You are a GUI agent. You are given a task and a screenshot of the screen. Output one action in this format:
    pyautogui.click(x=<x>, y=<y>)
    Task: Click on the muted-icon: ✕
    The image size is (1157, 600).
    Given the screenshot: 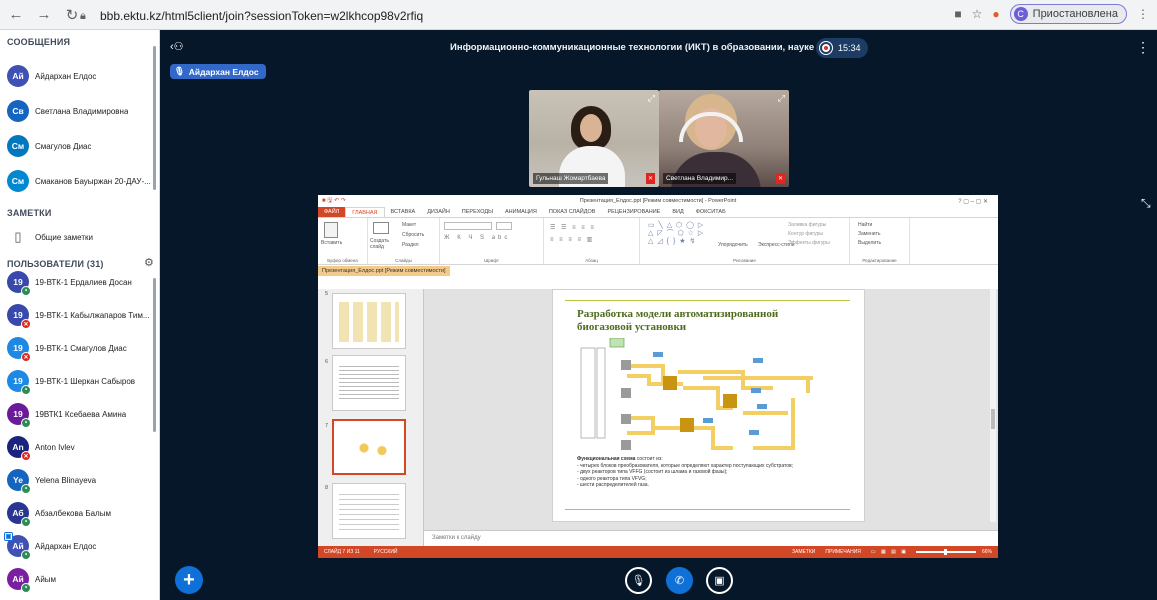 What is the action you would take?
    pyautogui.click(x=650, y=178)
    